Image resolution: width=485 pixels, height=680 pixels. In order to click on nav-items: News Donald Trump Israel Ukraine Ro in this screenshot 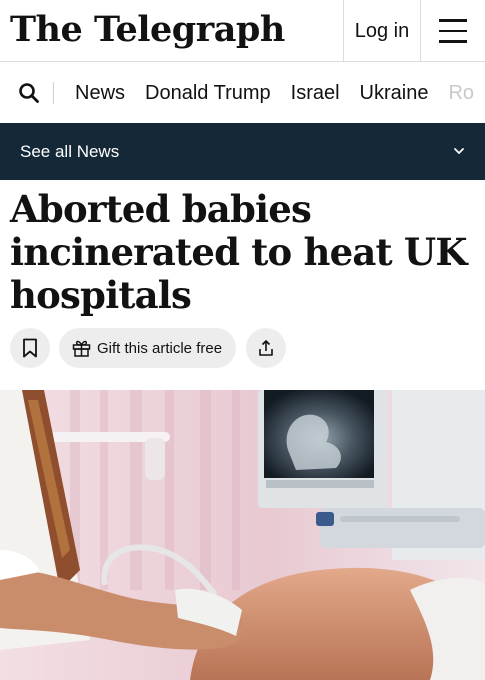, I will do `click(274, 93)`.